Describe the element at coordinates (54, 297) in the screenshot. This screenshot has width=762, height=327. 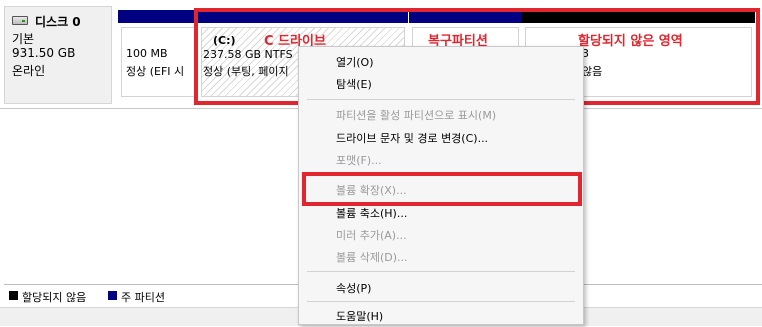
I see `legend-unallocated-label: 할당되지 않음` at that location.